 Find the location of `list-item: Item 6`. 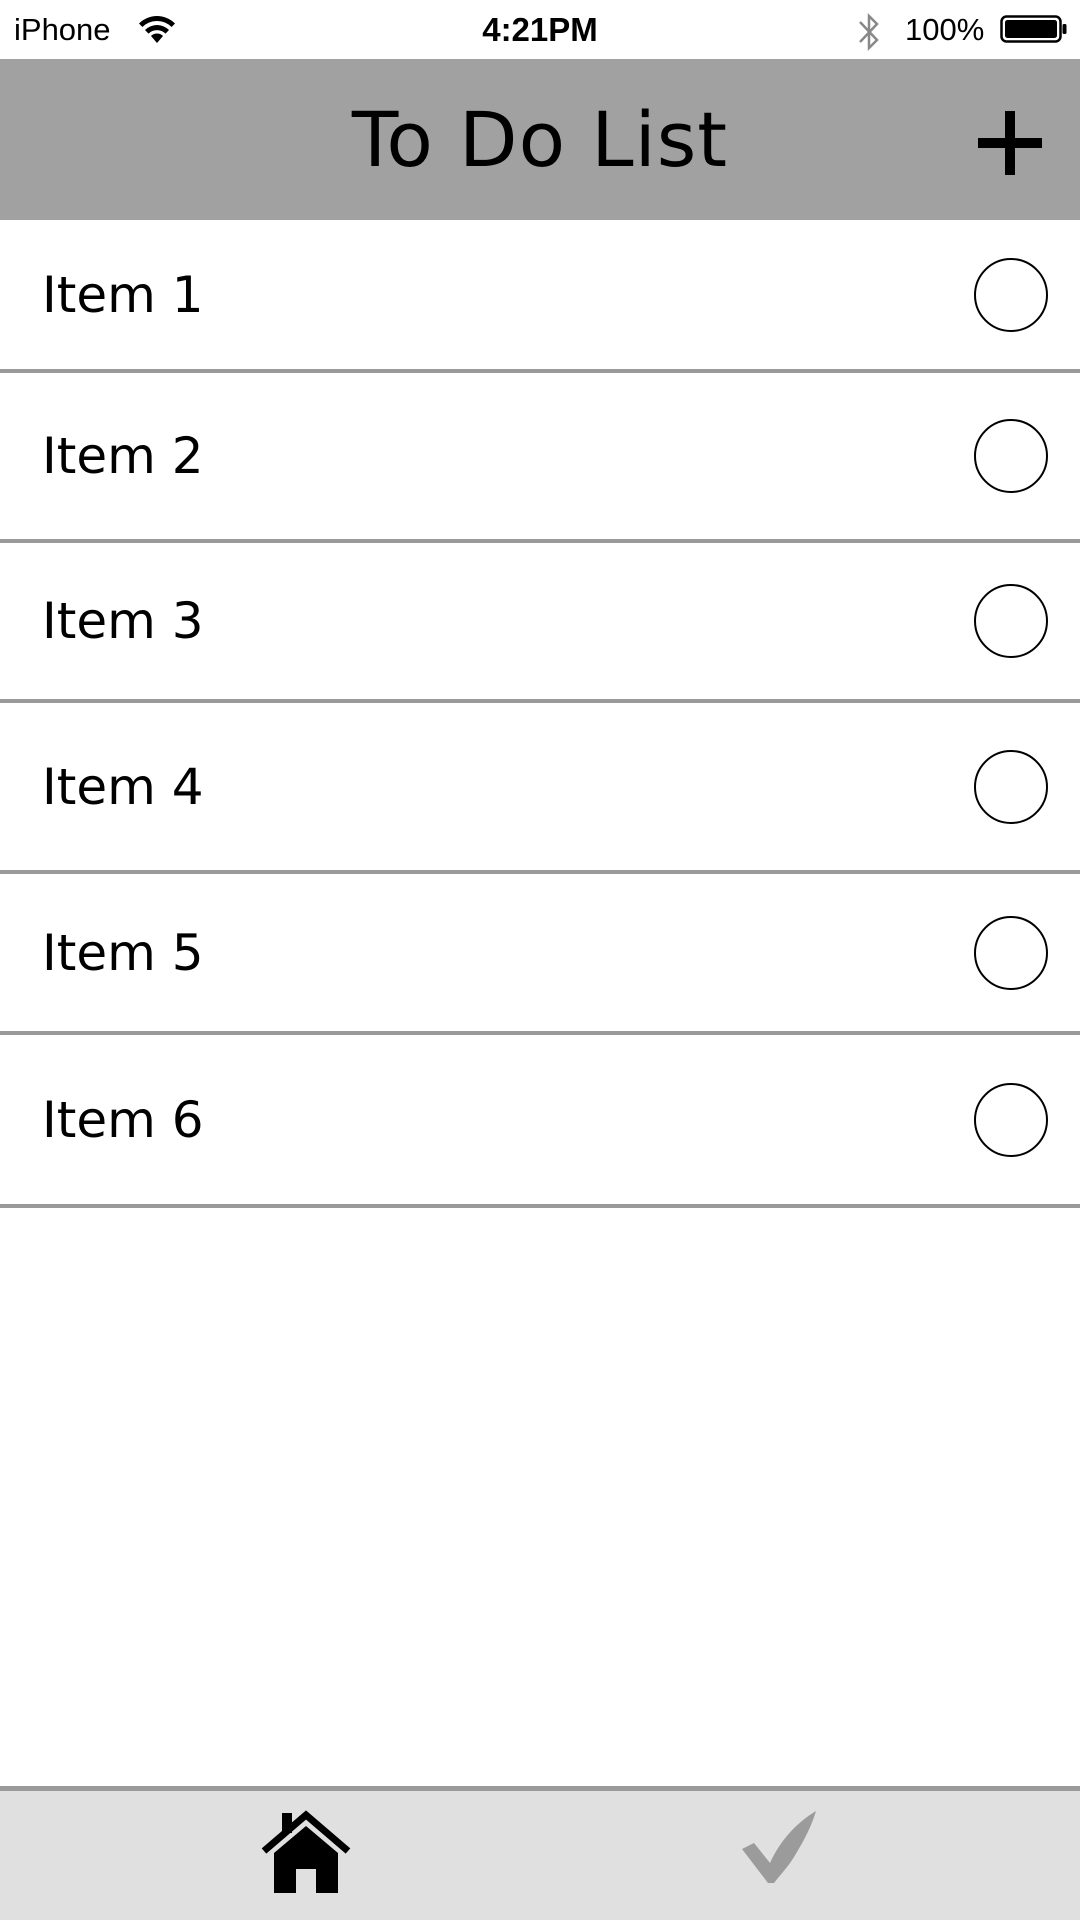

list-item: Item 6 is located at coordinates (540, 1121).